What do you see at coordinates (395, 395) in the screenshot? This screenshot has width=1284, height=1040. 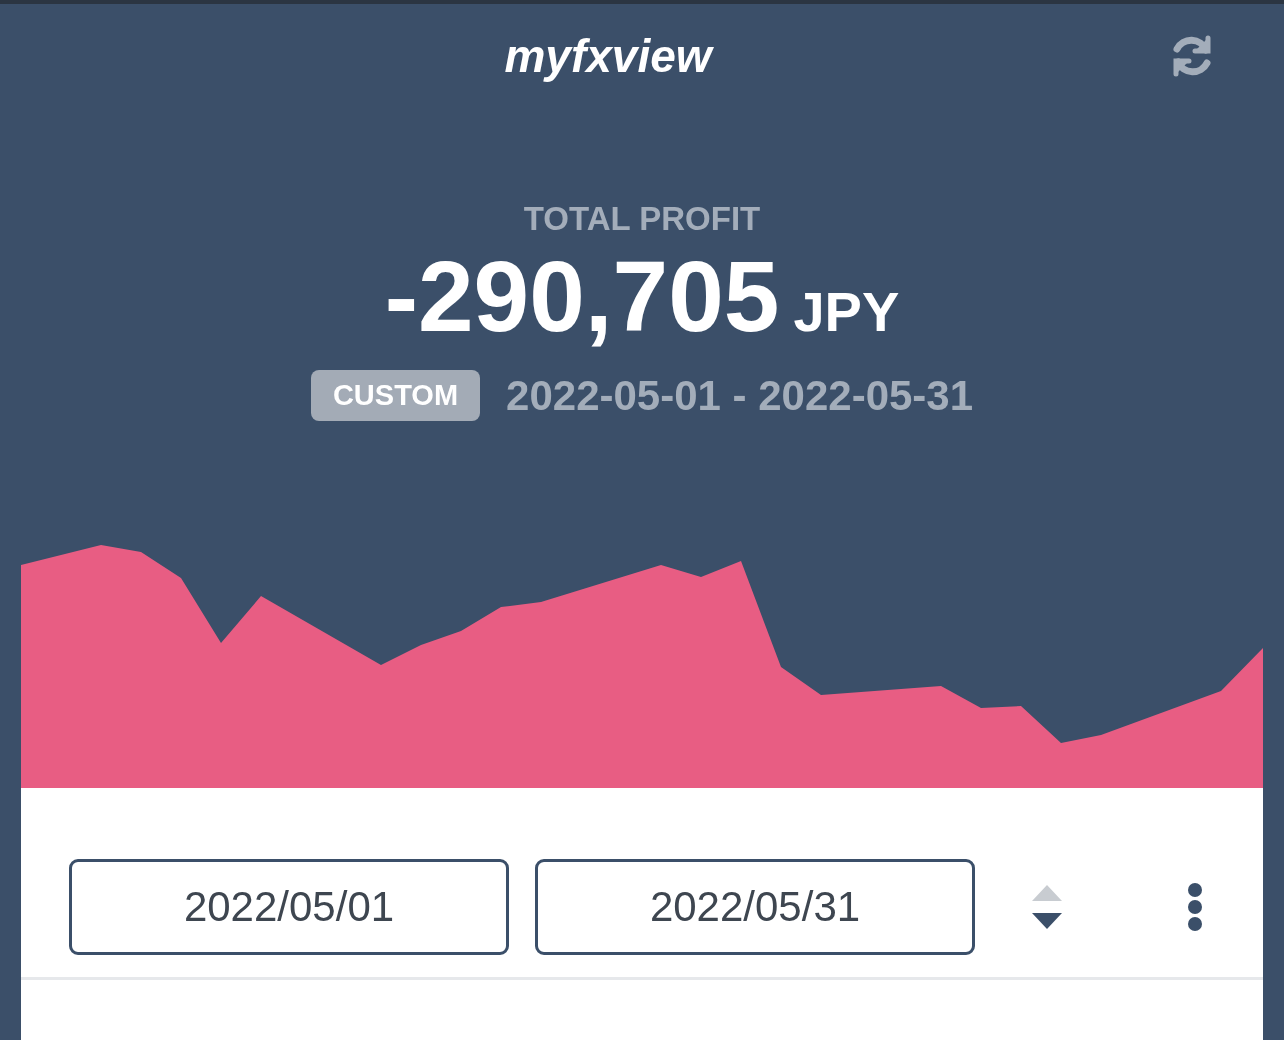 I see `period-badge: CUSTOM` at bounding box center [395, 395].